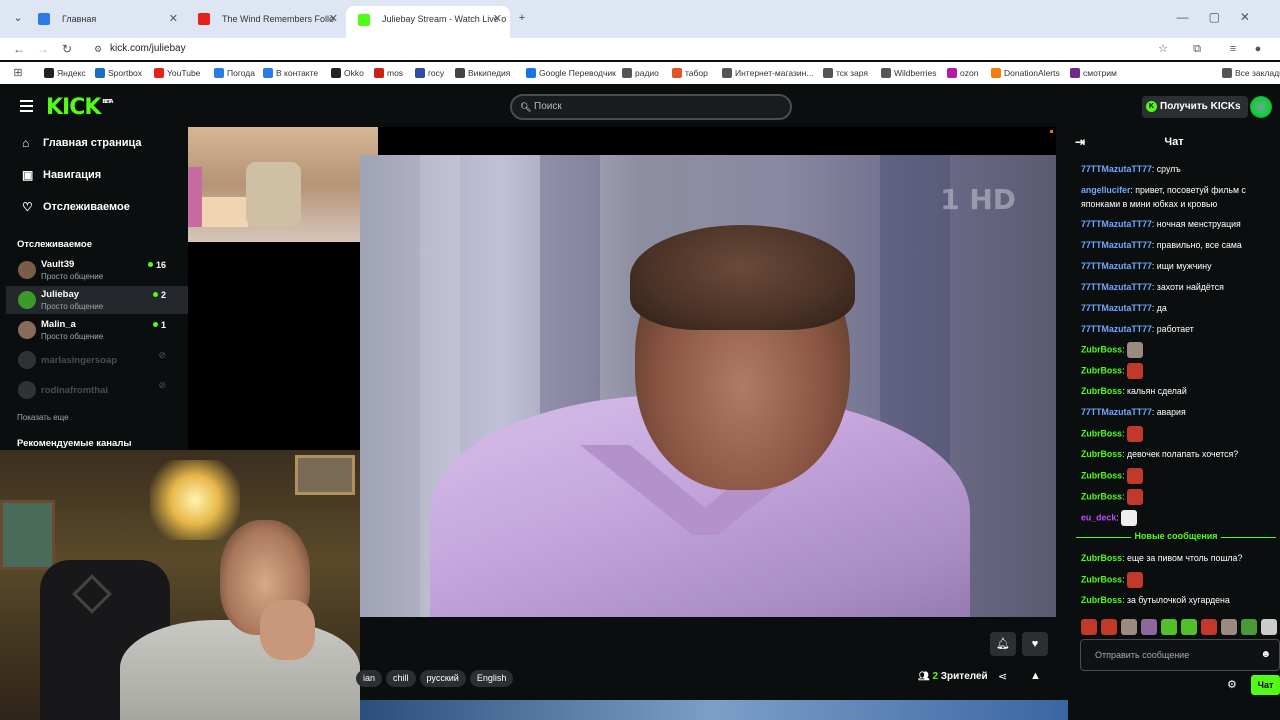 Image resolution: width=1280 pixels, height=720 pixels. What do you see at coordinates (1035, 676) in the screenshot?
I see `report-icon: ▲` at bounding box center [1035, 676].